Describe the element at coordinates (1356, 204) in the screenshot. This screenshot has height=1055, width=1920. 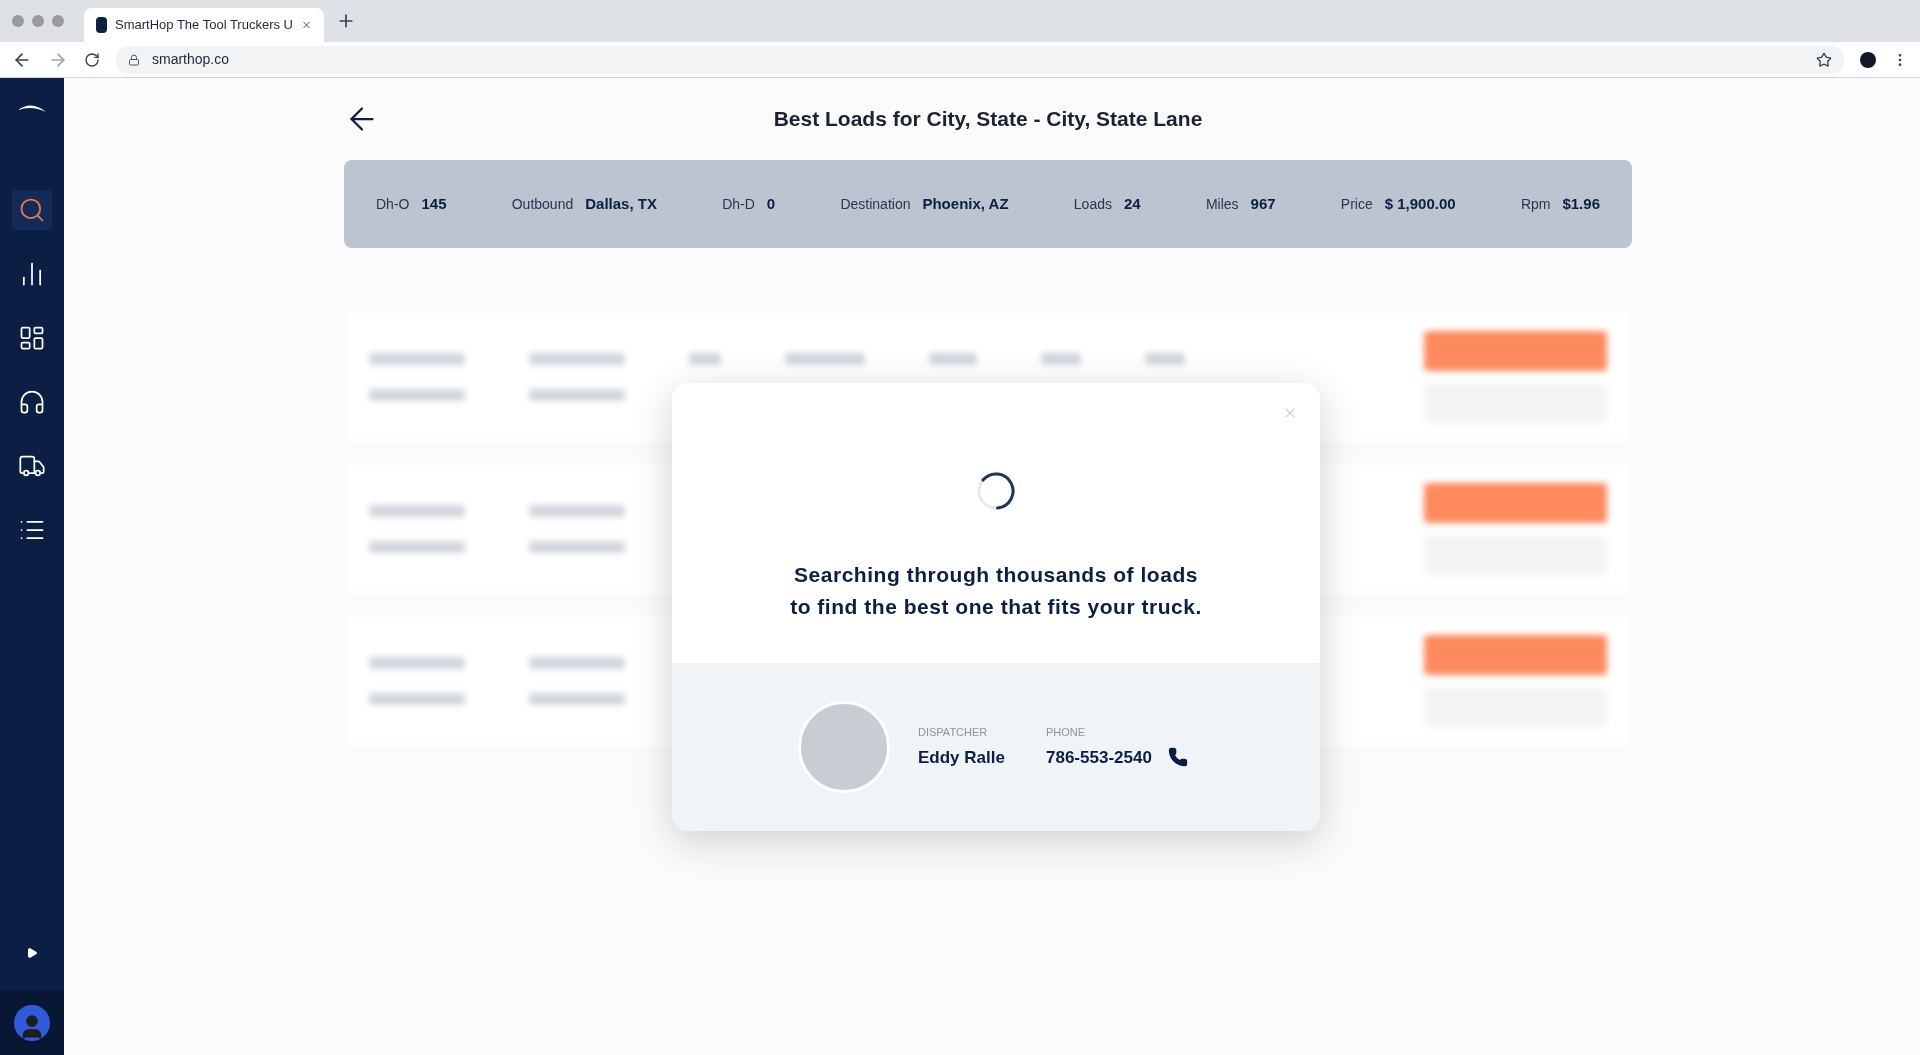
I see `summary-label: Price` at that location.